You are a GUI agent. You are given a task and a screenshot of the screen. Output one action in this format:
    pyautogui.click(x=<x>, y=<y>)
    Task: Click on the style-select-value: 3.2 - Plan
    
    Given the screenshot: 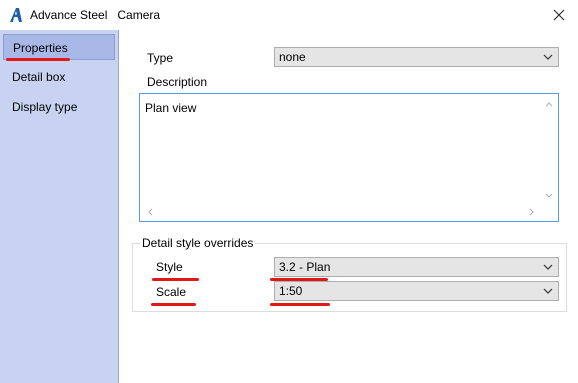 What is the action you would take?
    pyautogui.click(x=305, y=267)
    